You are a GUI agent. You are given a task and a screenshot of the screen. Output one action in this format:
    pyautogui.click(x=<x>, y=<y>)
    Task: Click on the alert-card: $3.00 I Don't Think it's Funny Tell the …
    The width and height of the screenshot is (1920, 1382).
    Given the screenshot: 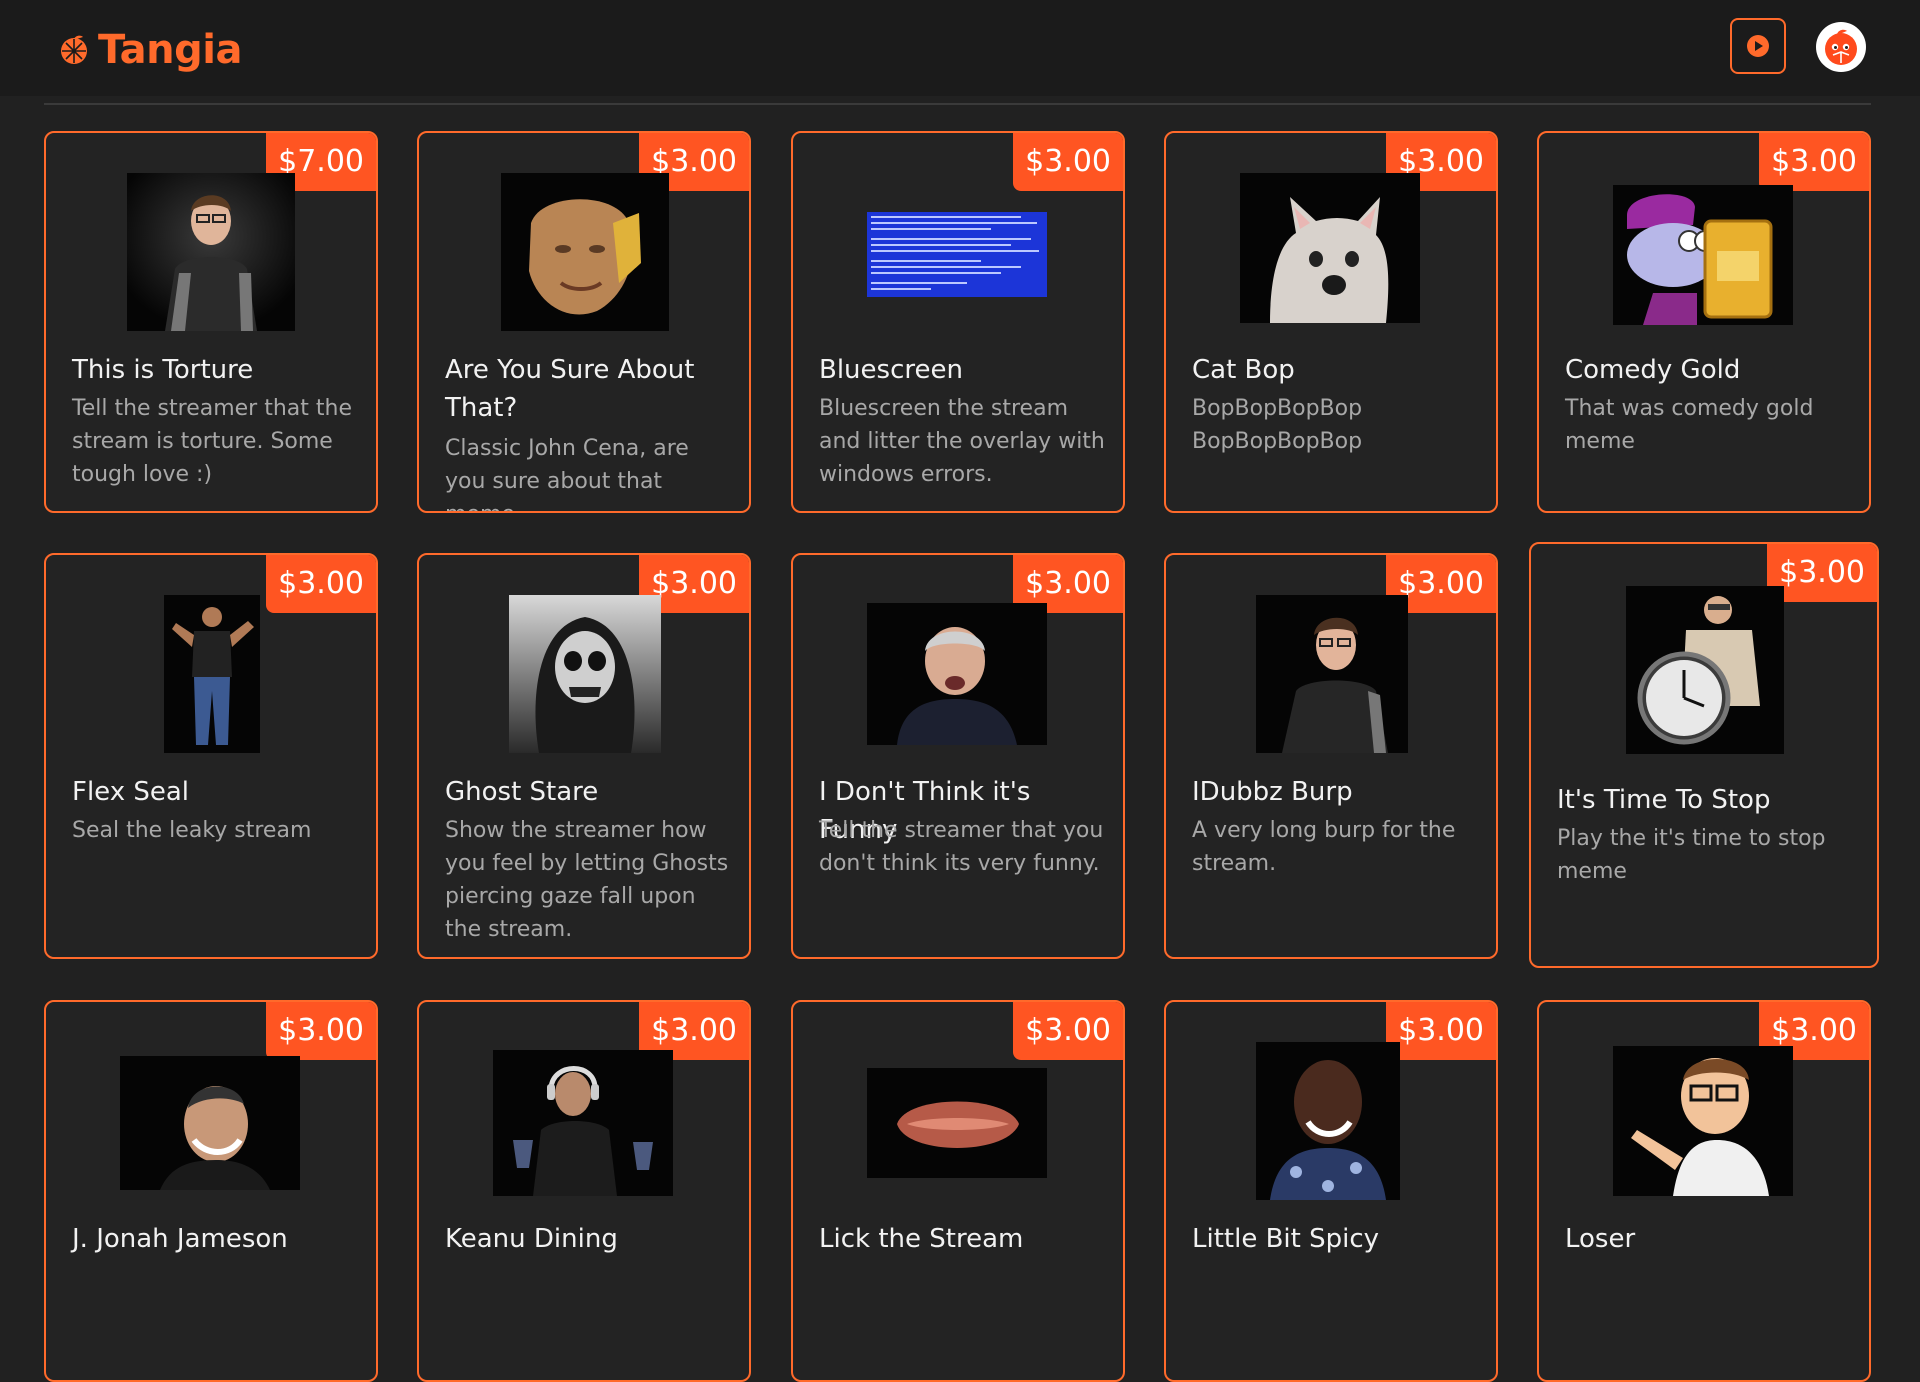 What is the action you would take?
    pyautogui.click(x=958, y=756)
    